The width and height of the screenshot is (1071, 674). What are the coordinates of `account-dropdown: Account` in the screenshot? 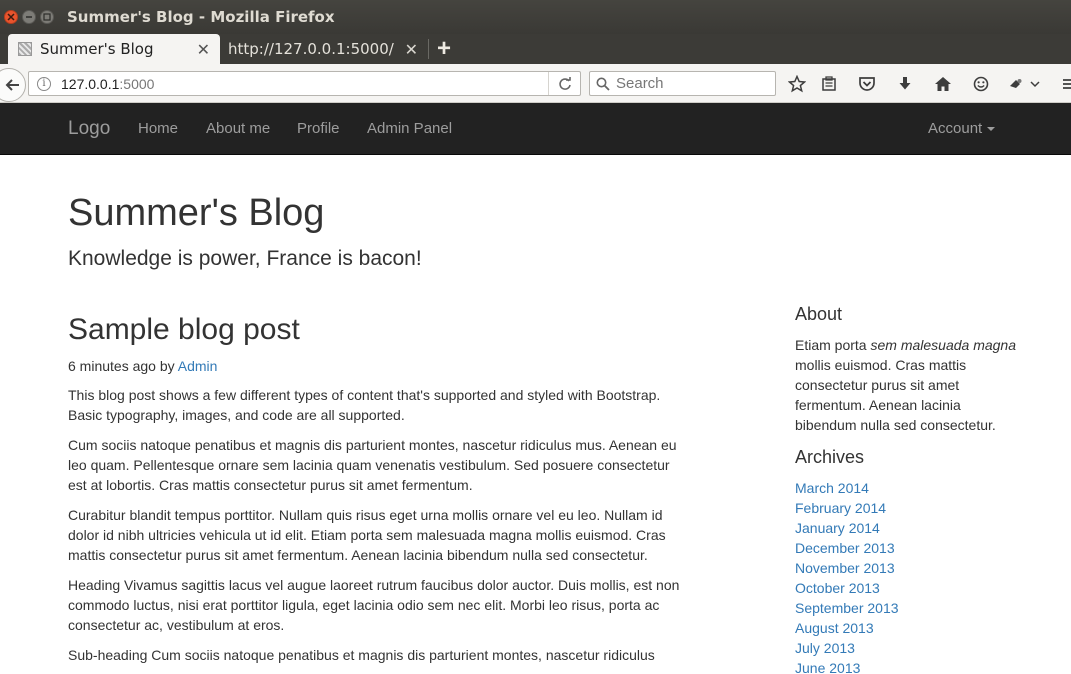 It's located at (962, 128).